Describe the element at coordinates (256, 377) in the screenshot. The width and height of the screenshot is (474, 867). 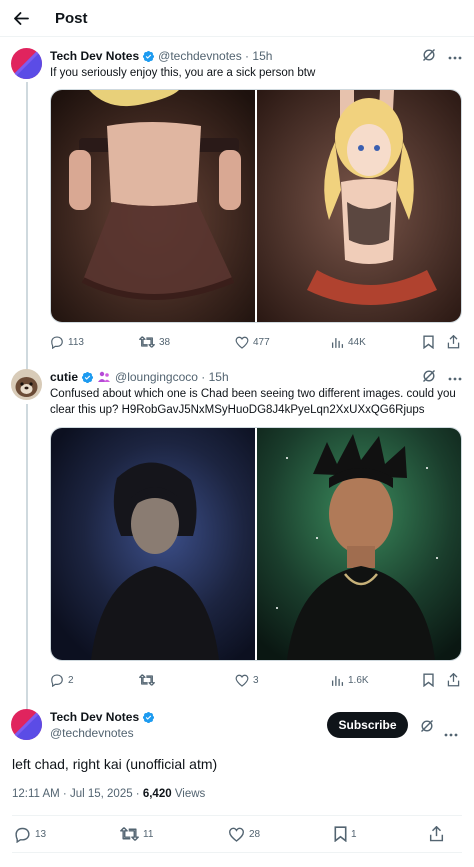
I see `tweet-header: cutie @loungingcoco · 15h` at that location.